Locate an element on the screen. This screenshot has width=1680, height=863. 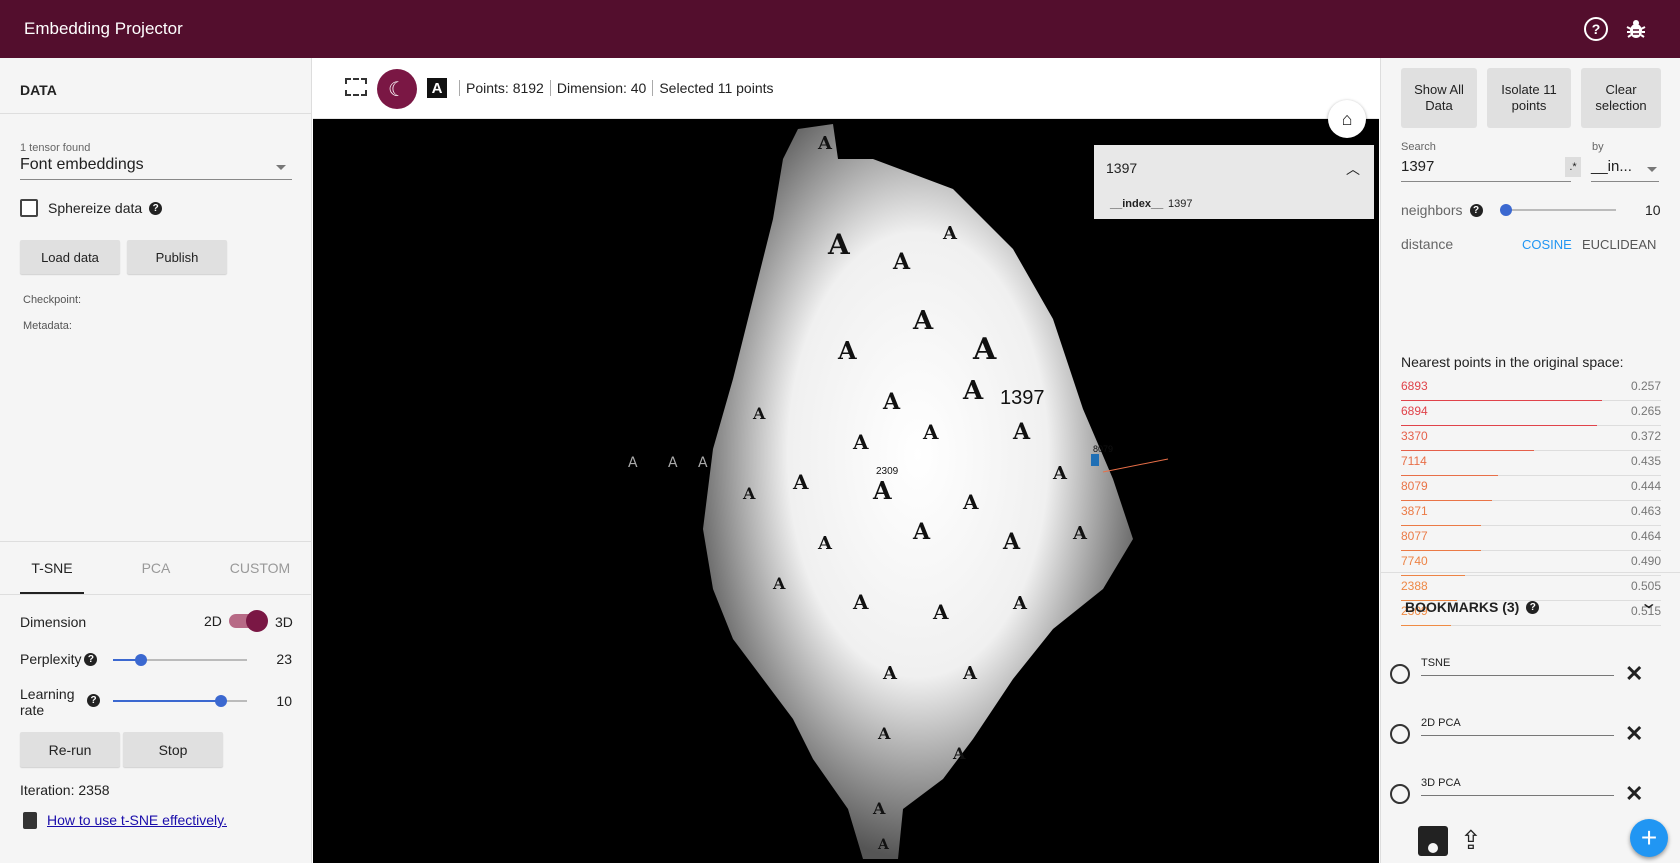
neighbor-id: 7114 is located at coordinates (1414, 461).